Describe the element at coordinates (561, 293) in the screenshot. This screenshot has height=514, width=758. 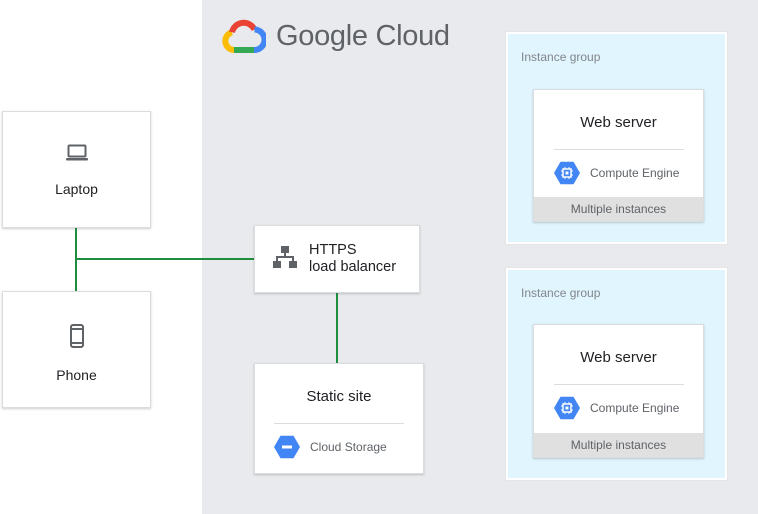
I see `instance-group-2-label: Instance group` at that location.